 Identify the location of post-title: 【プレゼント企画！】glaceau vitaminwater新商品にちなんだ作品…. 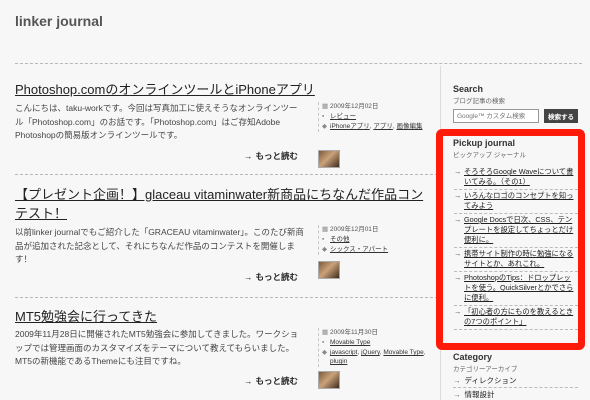
(225, 204).